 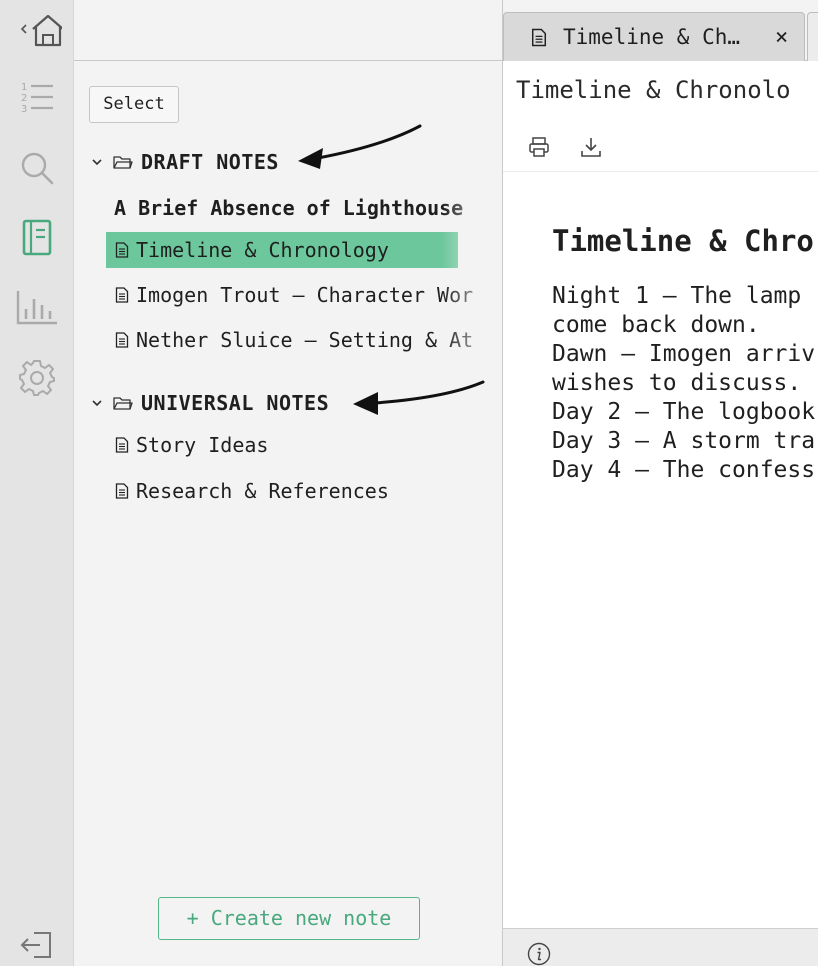 I want to click on stats-button, so click(x=37, y=307).